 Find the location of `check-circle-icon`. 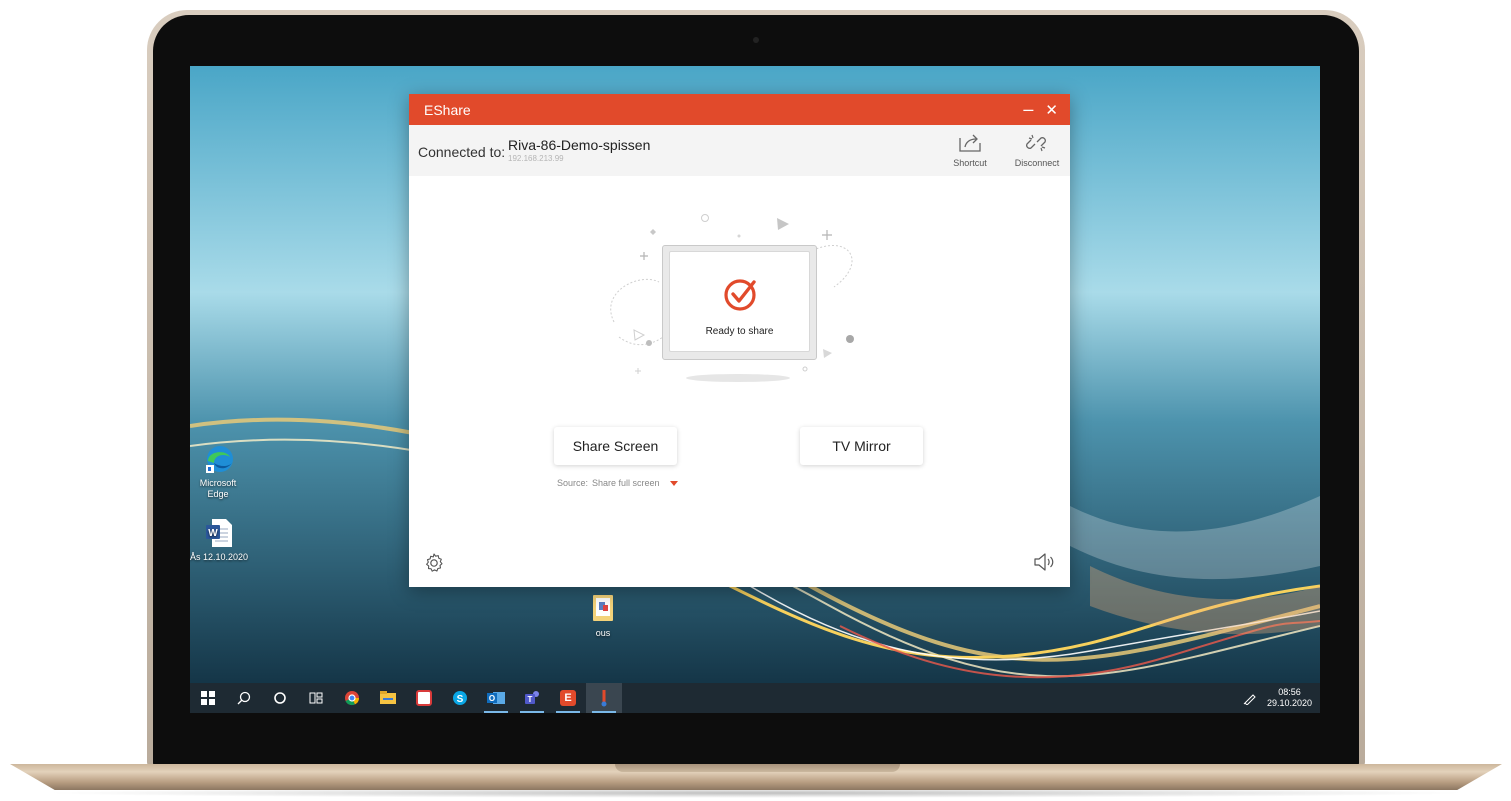

check-circle-icon is located at coordinates (740, 295).